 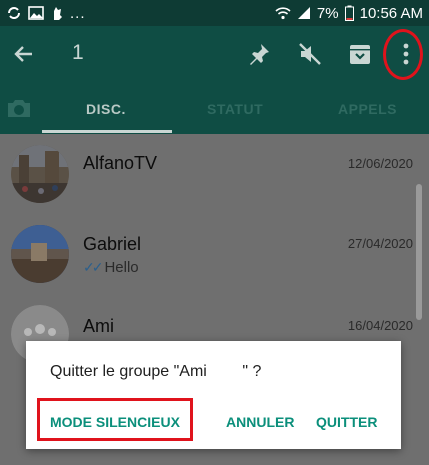 I want to click on scrollbar, so click(x=419, y=252).